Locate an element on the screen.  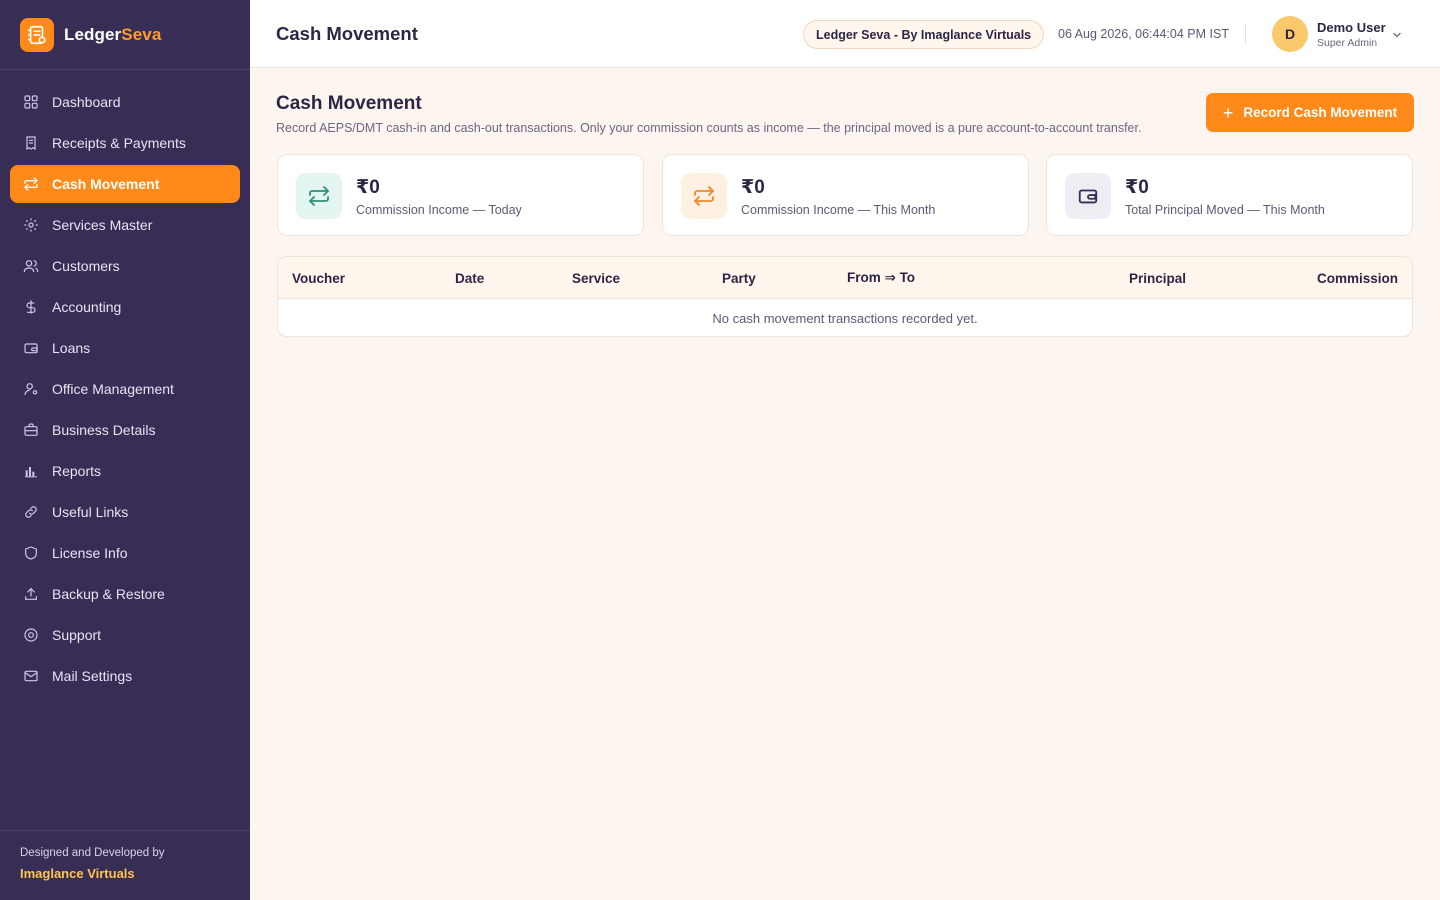
footer-caption: Designed and Developed by is located at coordinates (92, 853).